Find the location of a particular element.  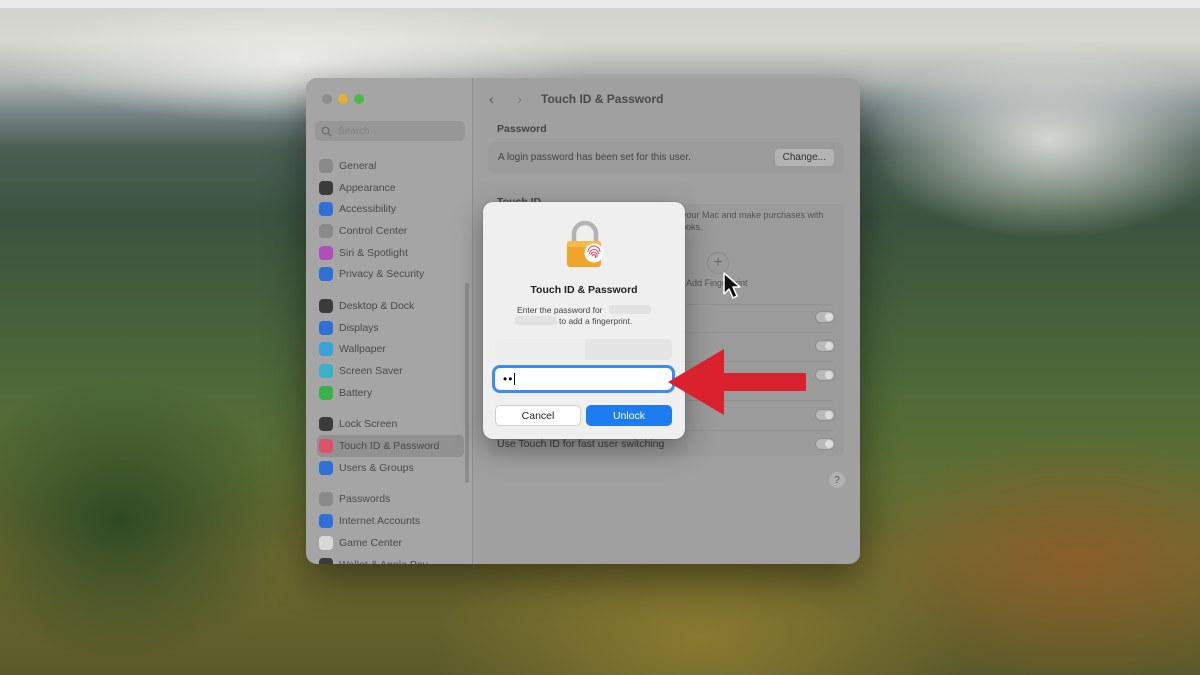

unlock-button: Unlock is located at coordinates (629, 415).